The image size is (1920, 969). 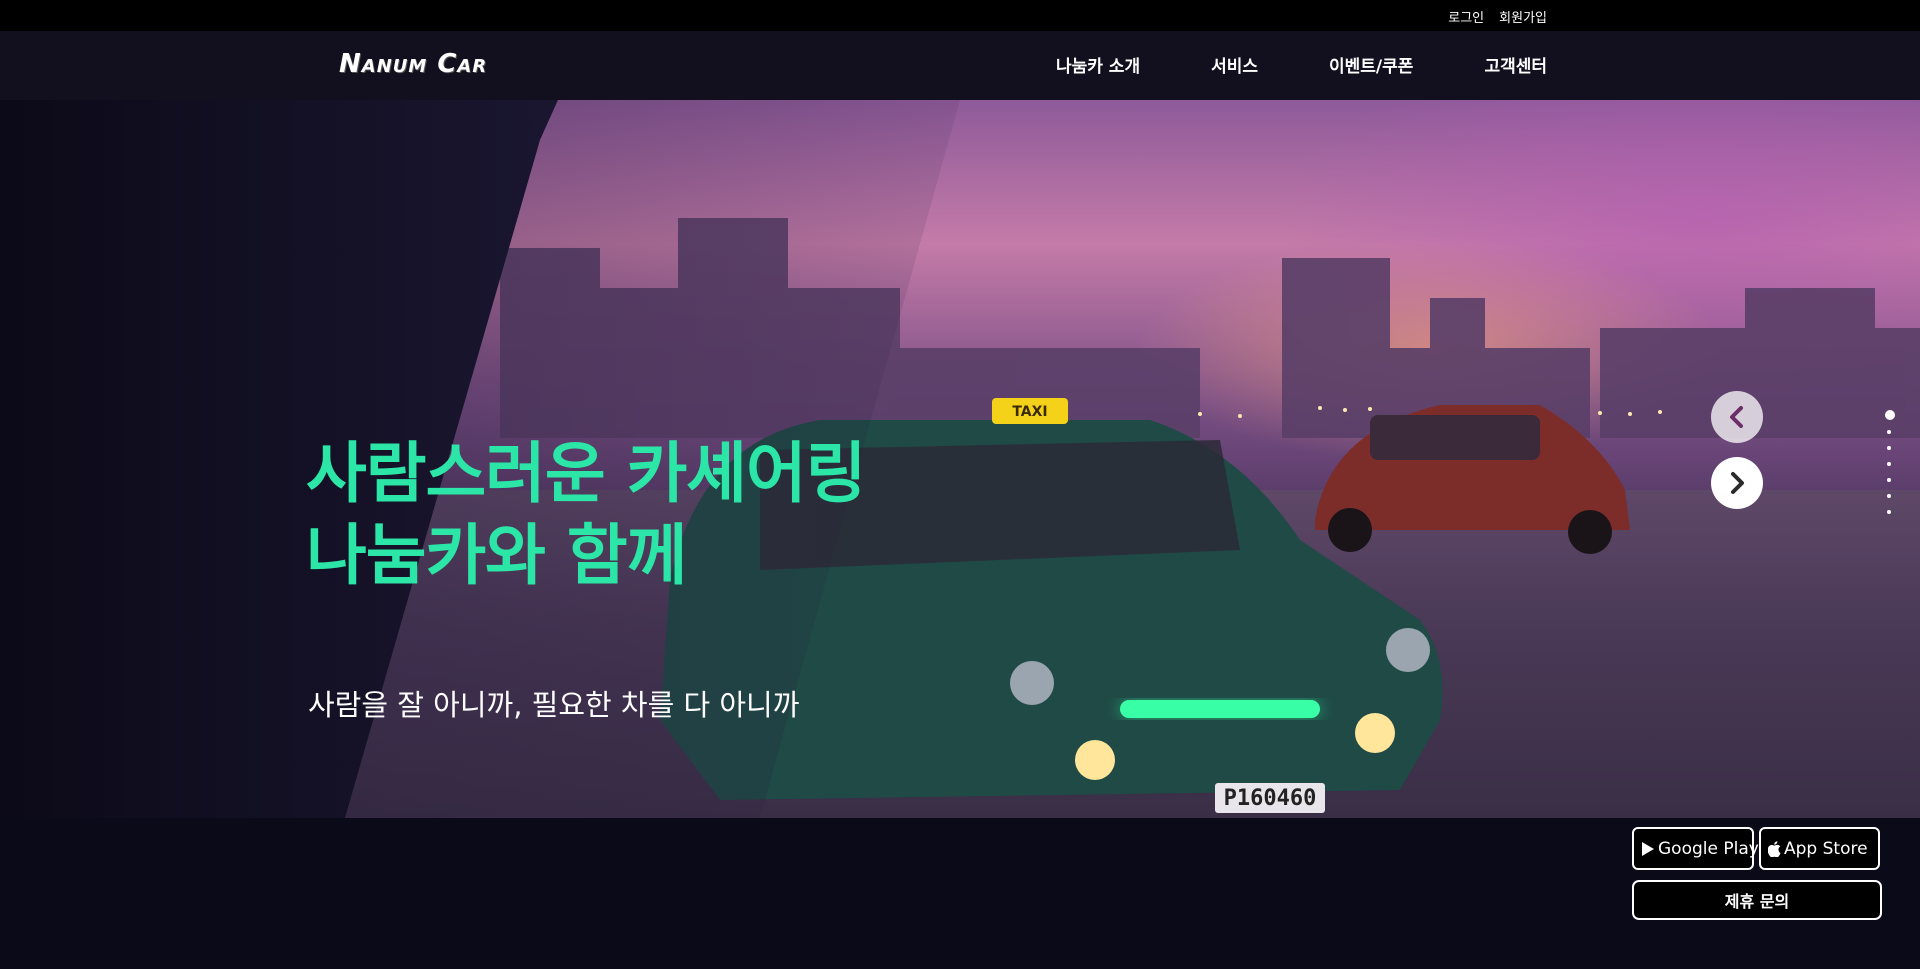 I want to click on nav-item-event: 이벤트/쿠폰, so click(x=1371, y=64).